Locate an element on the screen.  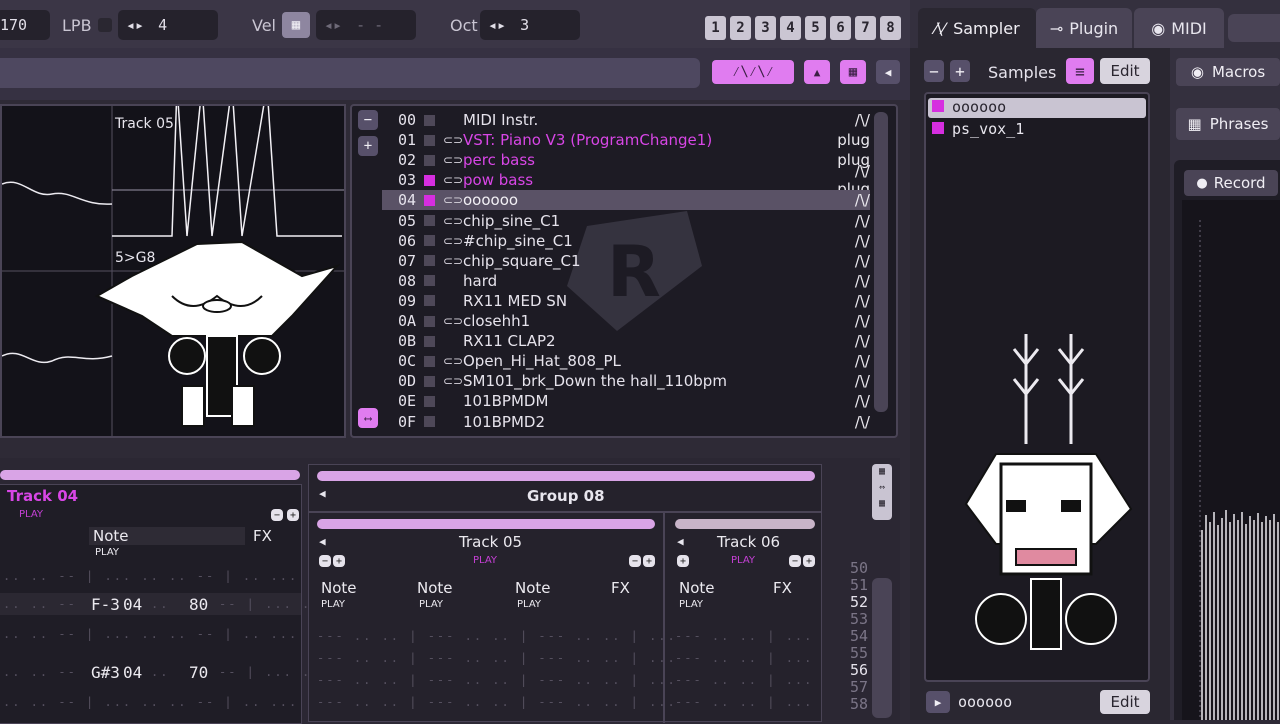
track06-title: Track 06 is located at coordinates (749, 542).